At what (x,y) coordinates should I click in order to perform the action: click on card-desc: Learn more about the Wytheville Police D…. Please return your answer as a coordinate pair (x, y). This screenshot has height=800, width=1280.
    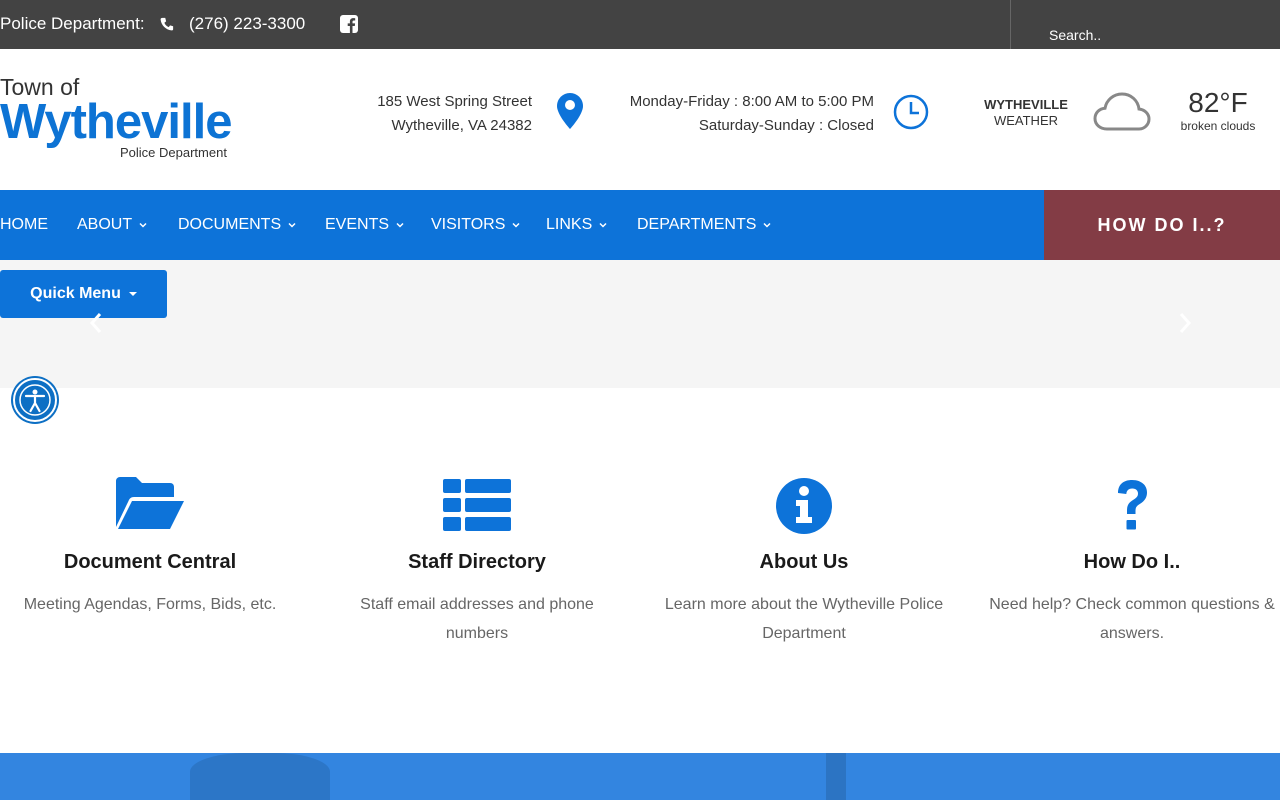
    Looking at the image, I should click on (804, 619).